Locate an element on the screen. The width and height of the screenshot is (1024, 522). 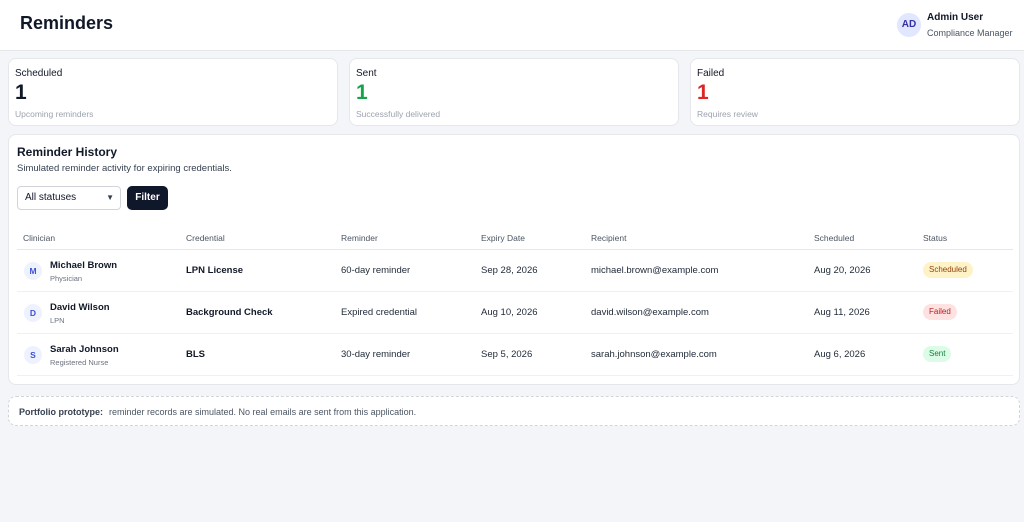
status-filter-value: All statuses is located at coordinates (51, 197).